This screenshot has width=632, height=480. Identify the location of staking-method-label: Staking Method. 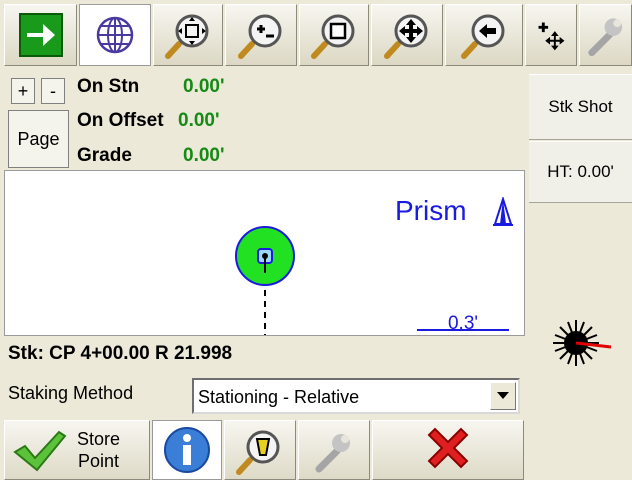
(71, 393).